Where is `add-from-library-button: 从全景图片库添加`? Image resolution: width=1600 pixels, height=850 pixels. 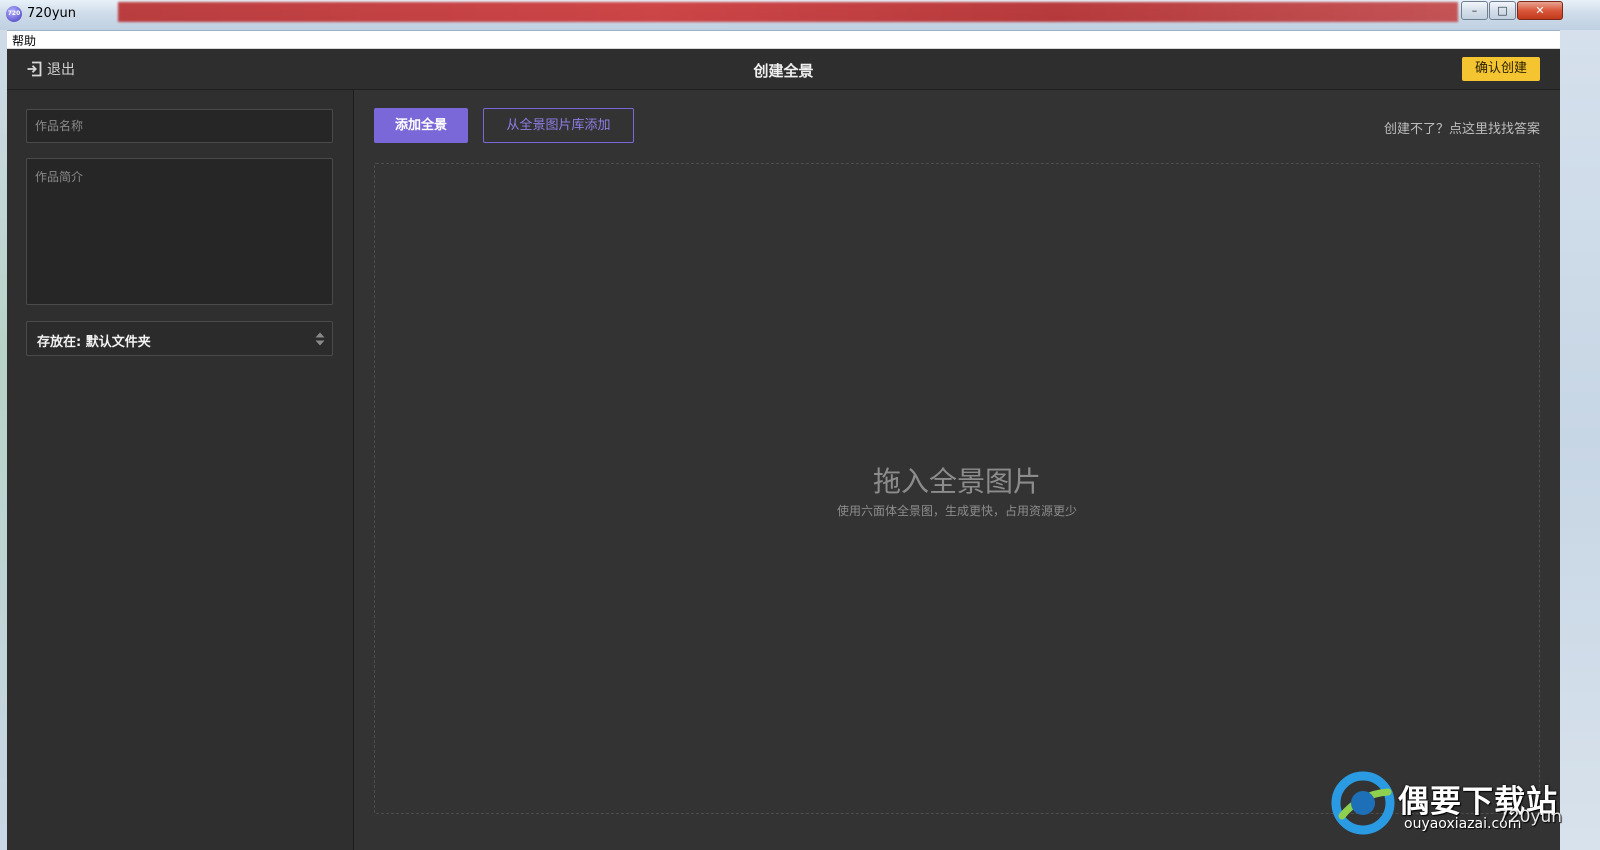
add-from-library-button: 从全景图片库添加 is located at coordinates (558, 125).